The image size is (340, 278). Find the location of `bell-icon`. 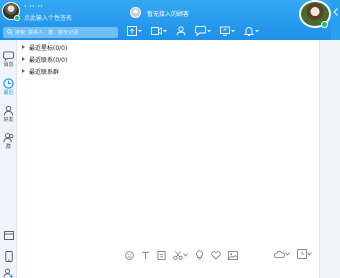

bell-icon is located at coordinates (249, 31).